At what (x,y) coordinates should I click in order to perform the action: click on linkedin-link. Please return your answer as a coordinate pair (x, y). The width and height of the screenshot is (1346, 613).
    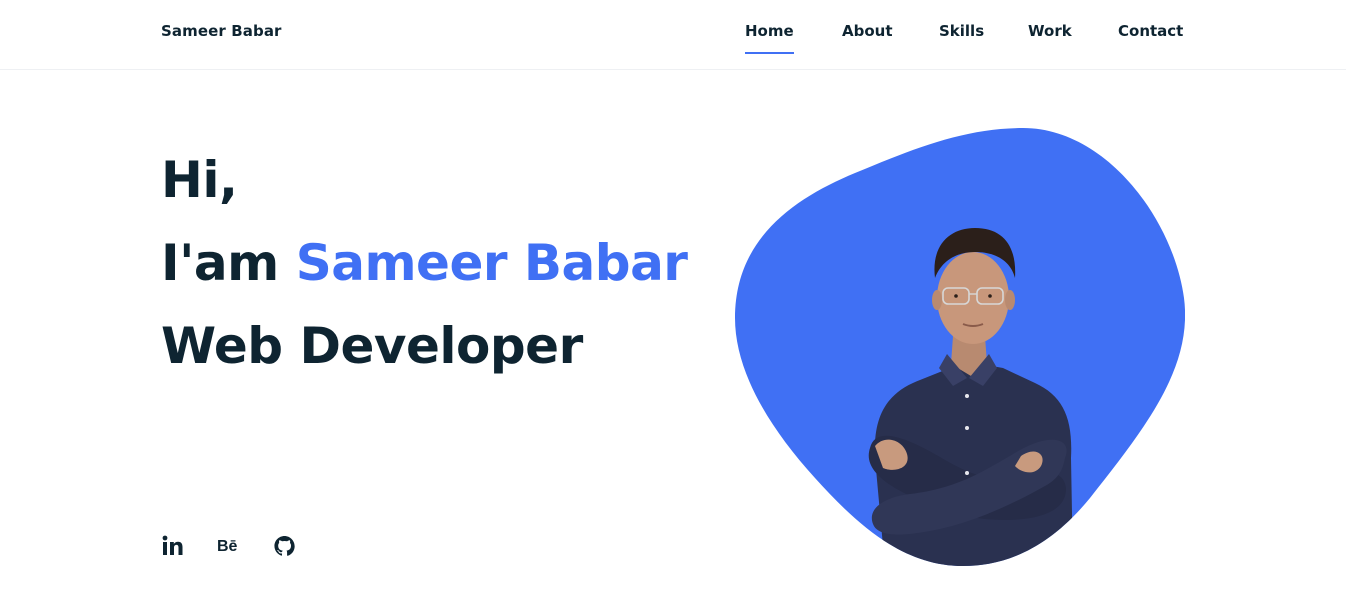
    Looking at the image, I should click on (172, 546).